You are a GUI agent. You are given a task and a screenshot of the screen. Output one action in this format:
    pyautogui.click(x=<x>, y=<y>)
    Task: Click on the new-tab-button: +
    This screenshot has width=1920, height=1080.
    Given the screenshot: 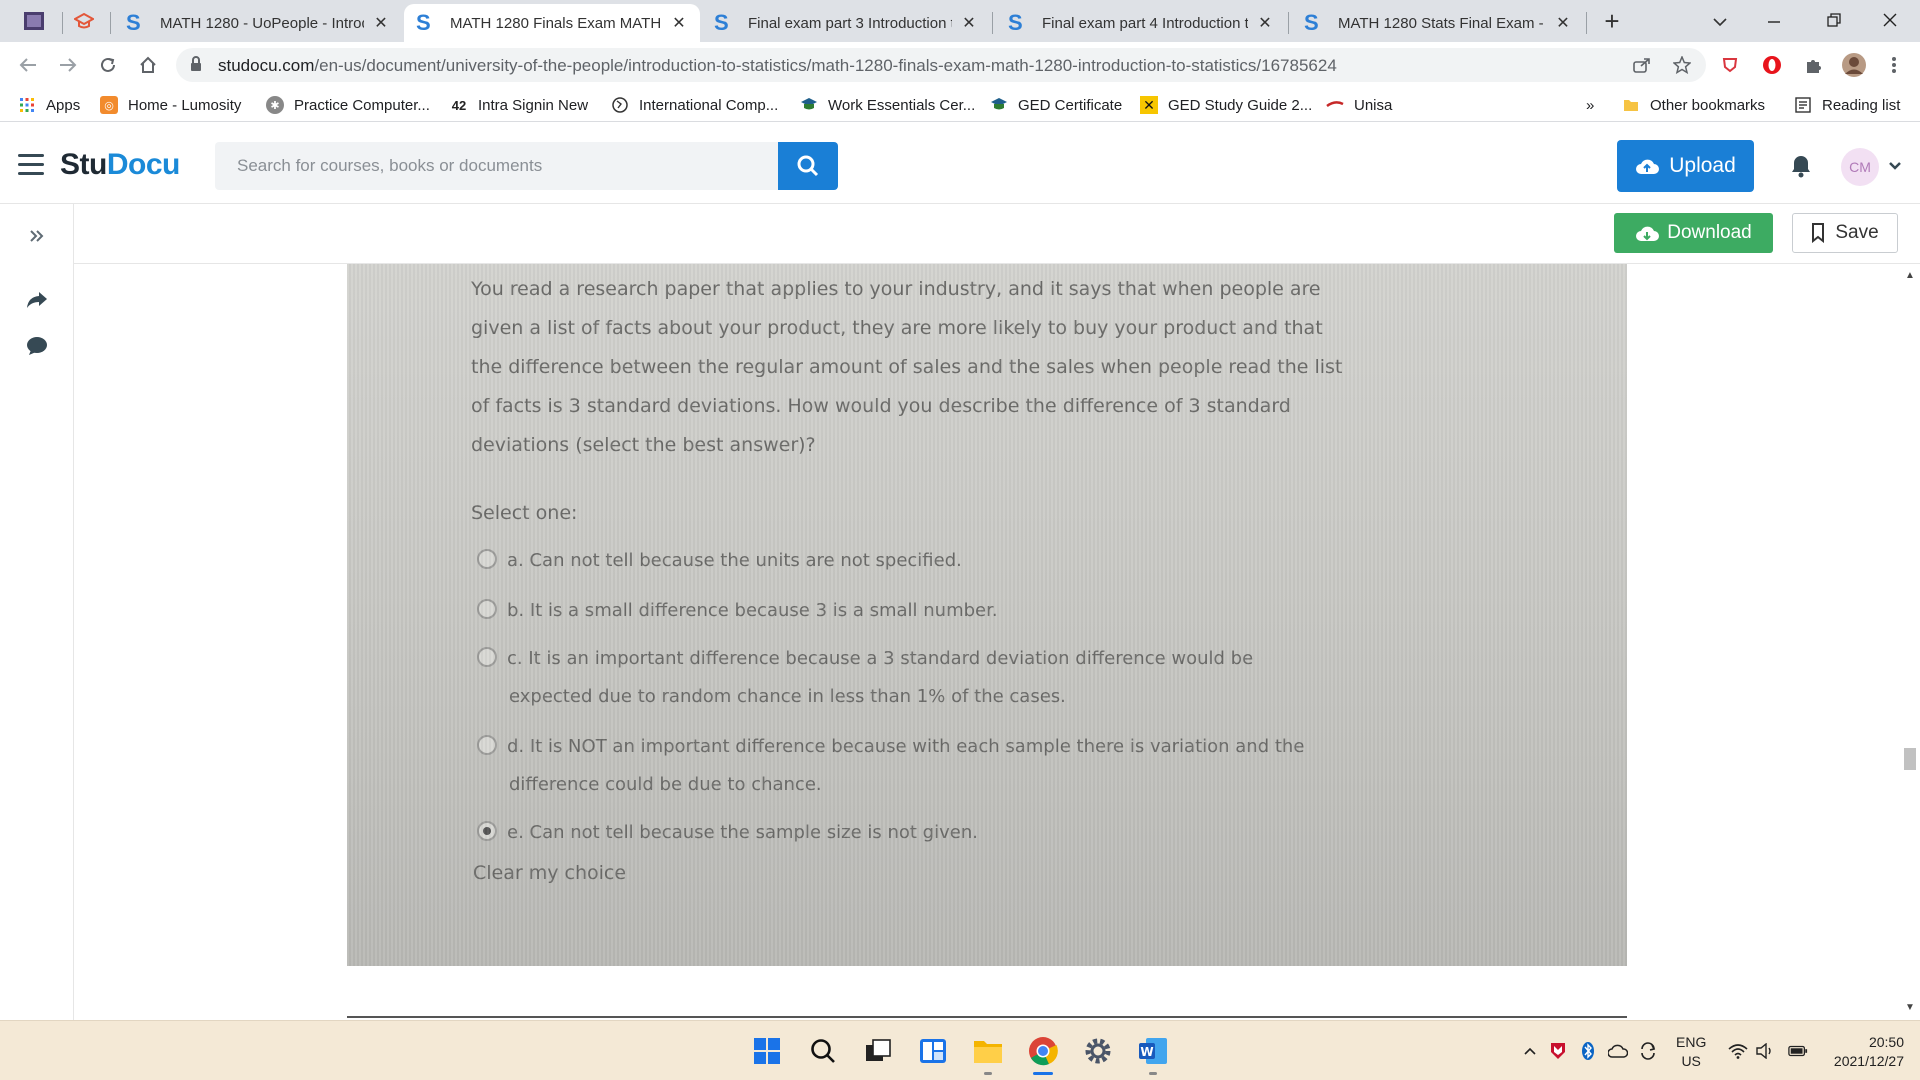 What is the action you would take?
    pyautogui.click(x=1612, y=22)
    